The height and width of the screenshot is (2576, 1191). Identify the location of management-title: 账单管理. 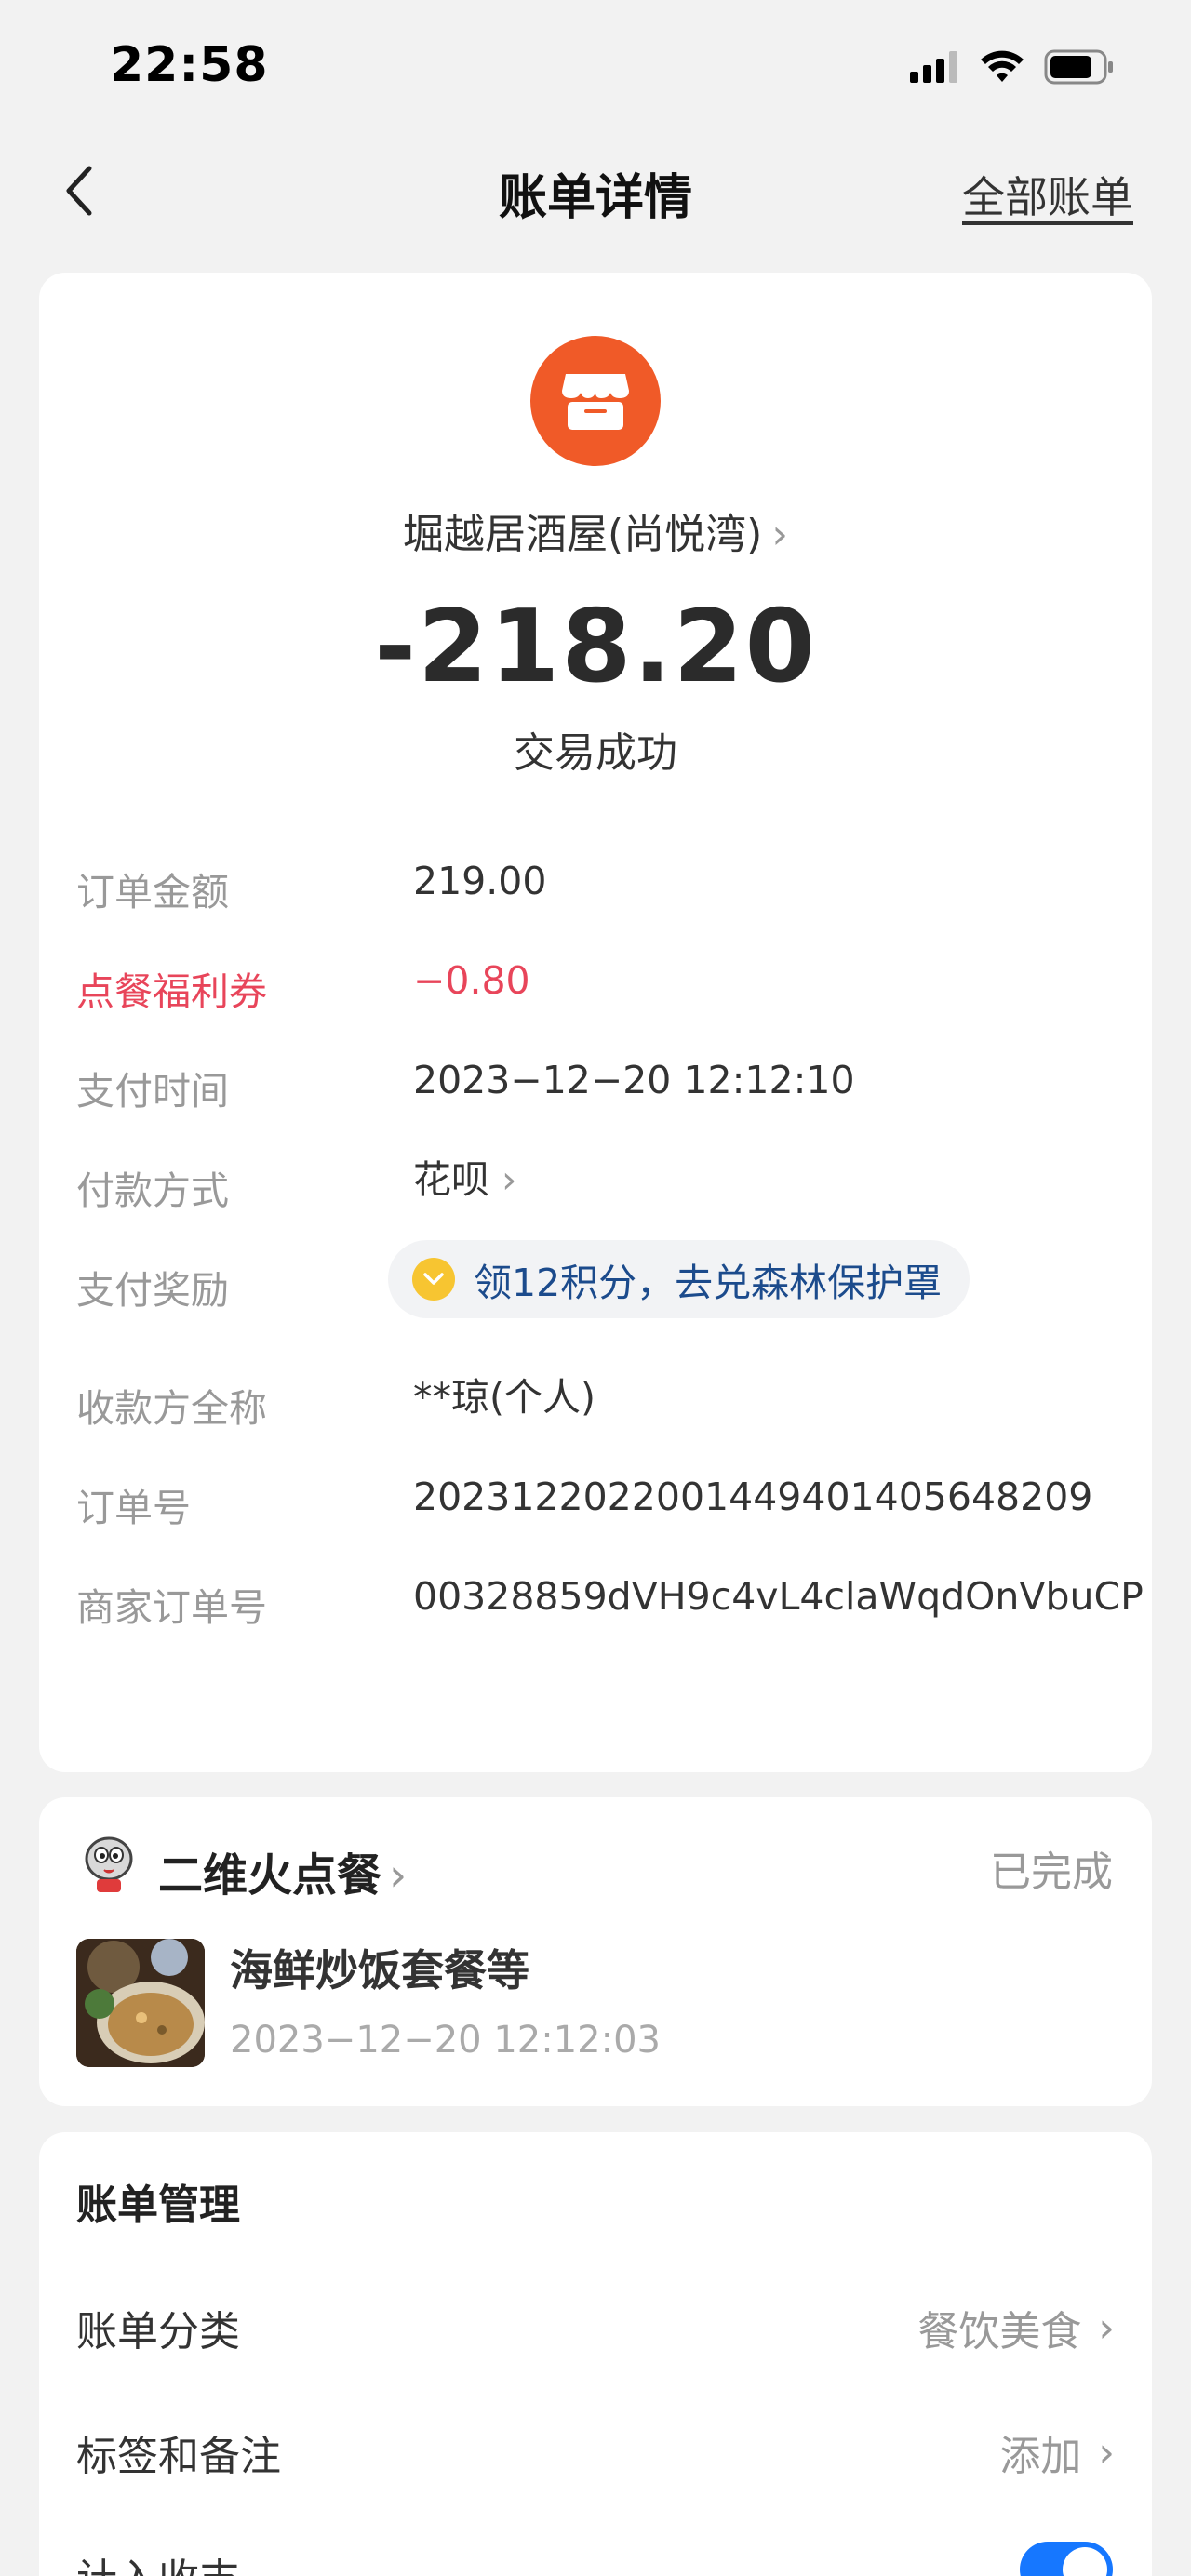
(158, 2205).